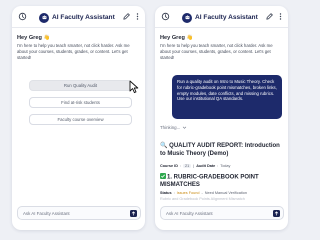 The width and height of the screenshot is (320, 240). What do you see at coordinates (163, 176) in the screenshot?
I see `check-icon` at bounding box center [163, 176].